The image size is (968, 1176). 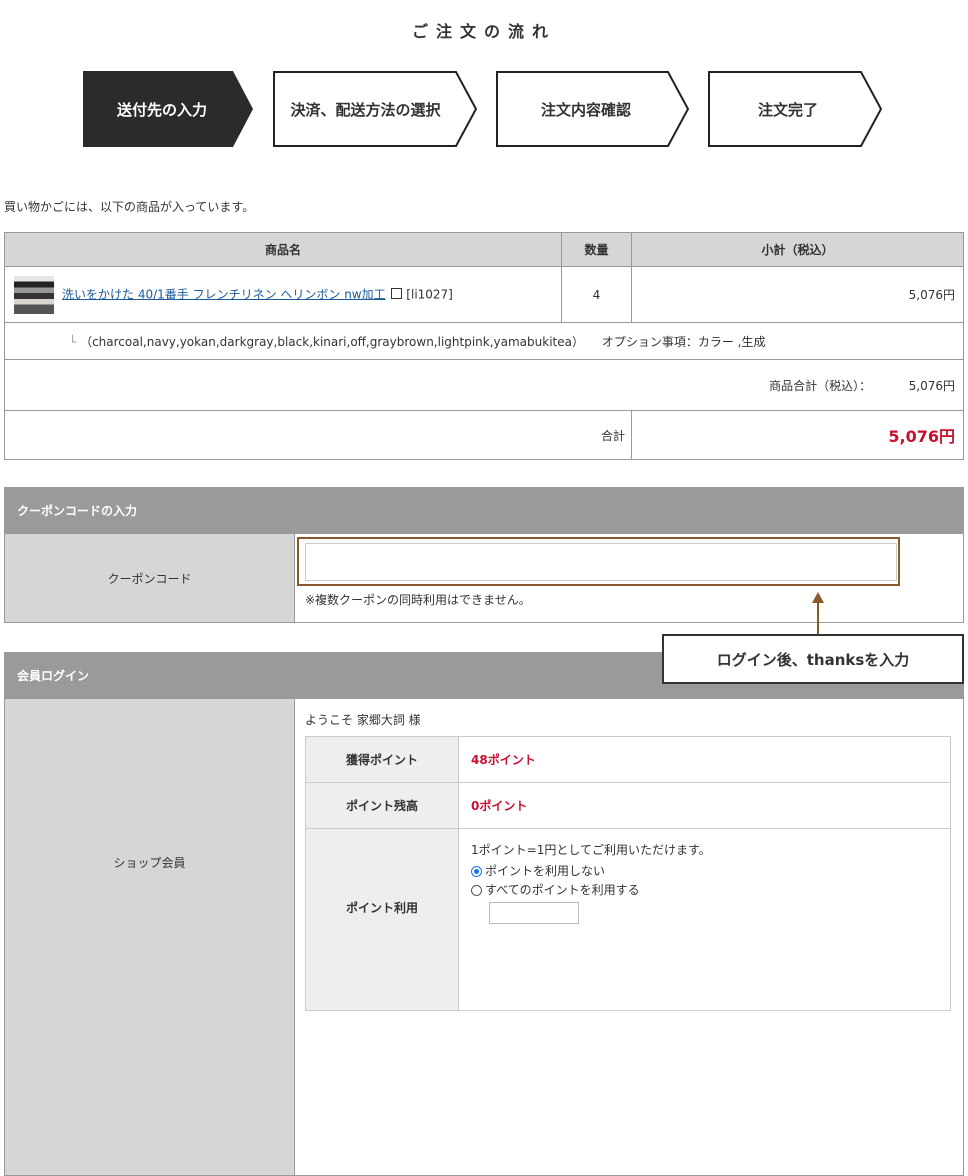 I want to click on step-label: 注文内容確認, so click(x=585, y=109).